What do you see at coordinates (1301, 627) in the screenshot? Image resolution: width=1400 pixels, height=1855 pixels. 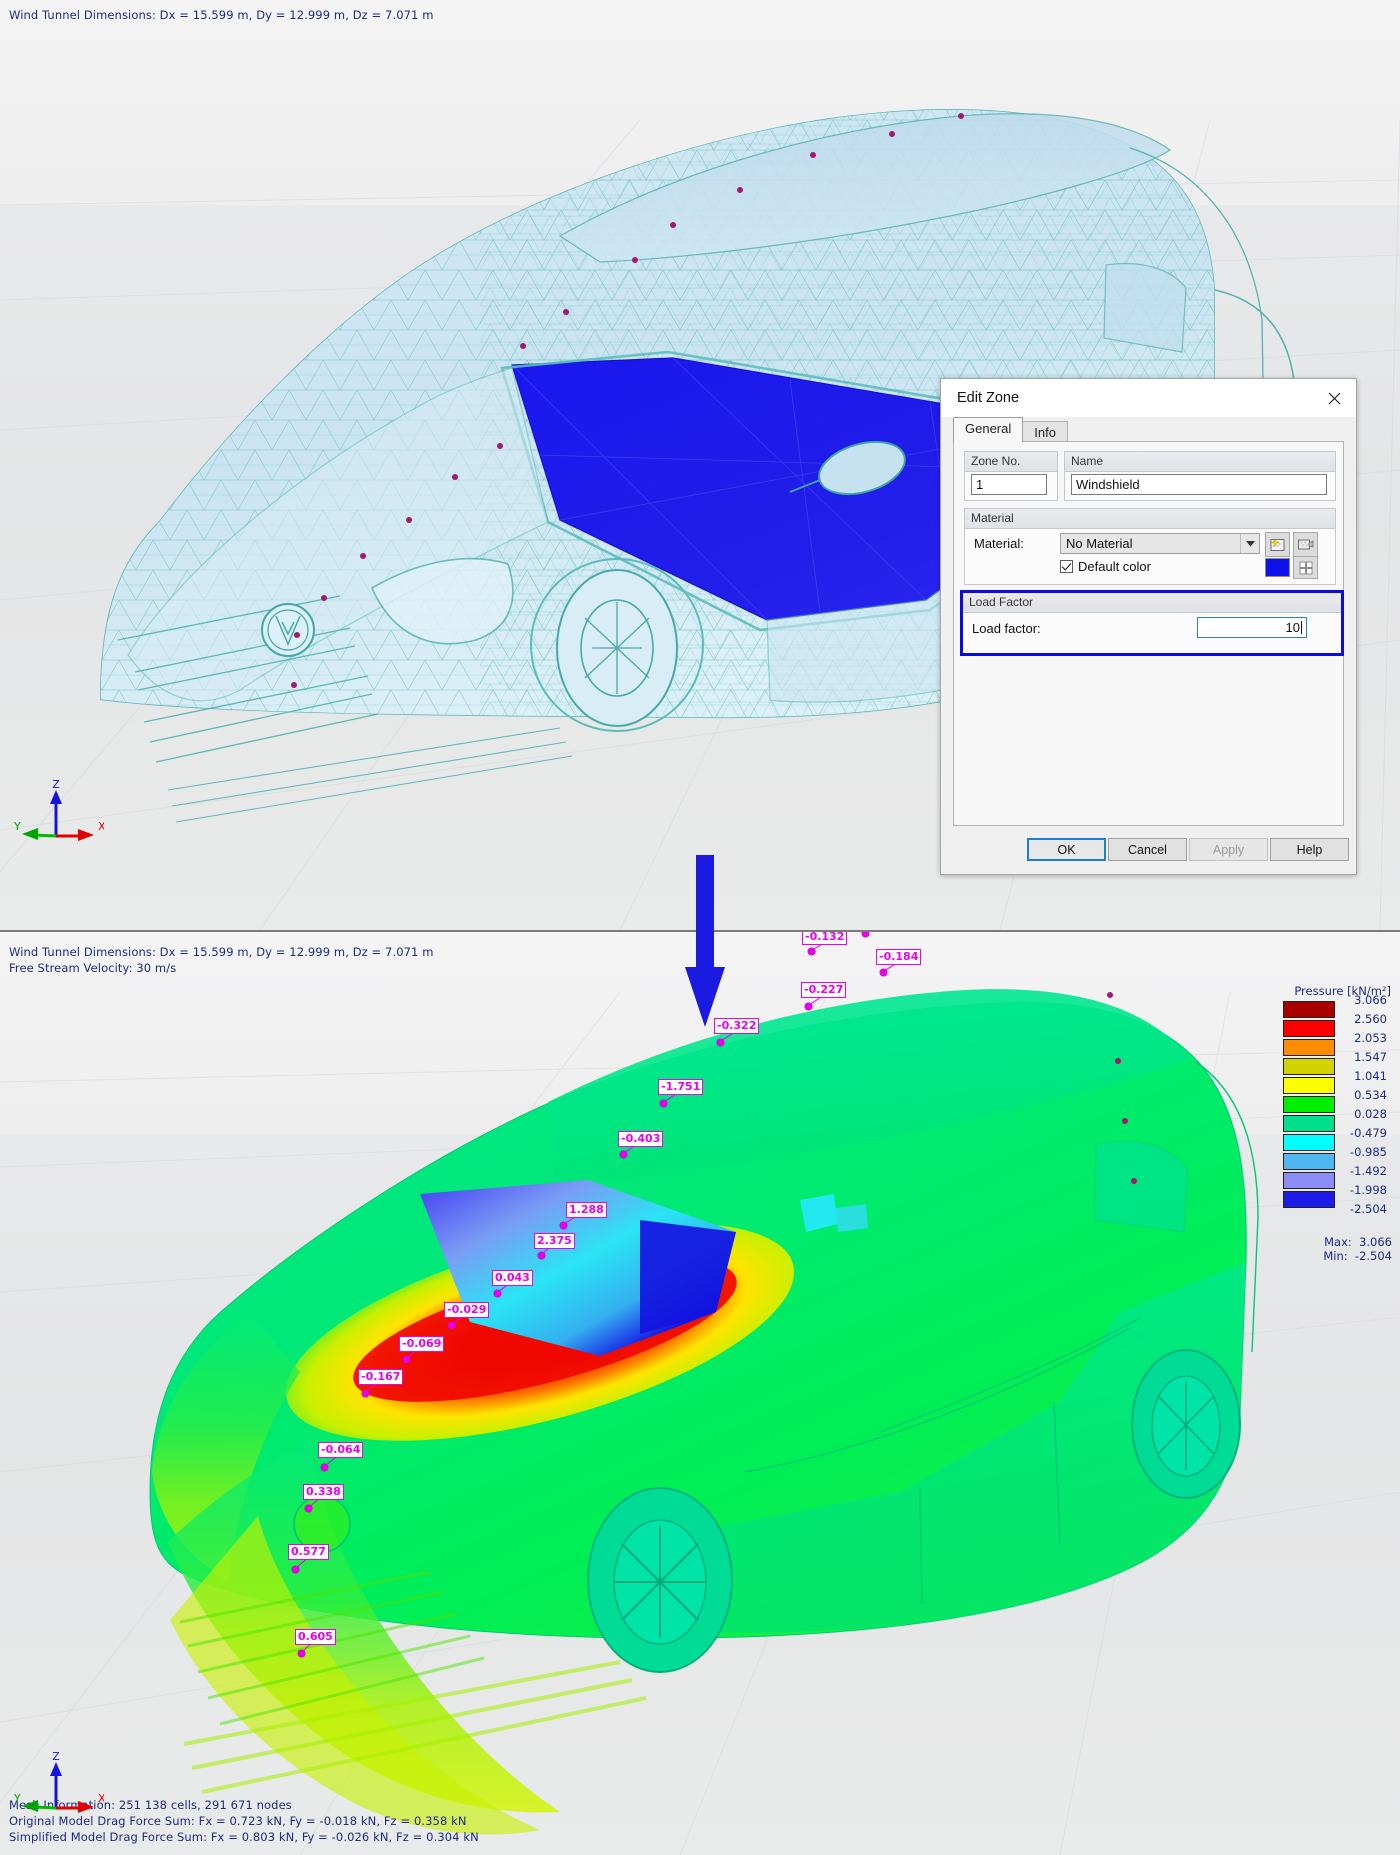 I see `text-caret` at bounding box center [1301, 627].